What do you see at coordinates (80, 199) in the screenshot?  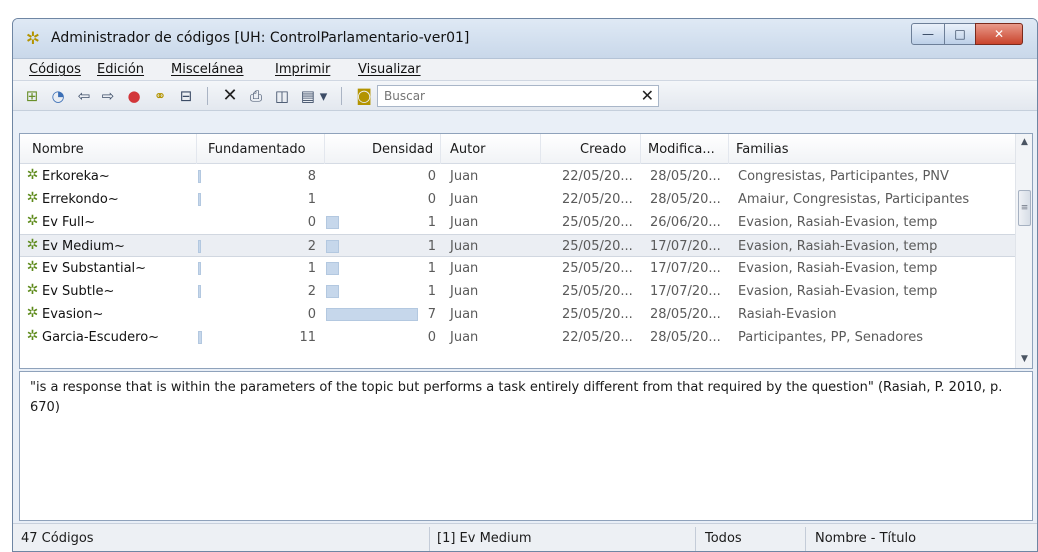 I see `code-name: Errekondo~` at bounding box center [80, 199].